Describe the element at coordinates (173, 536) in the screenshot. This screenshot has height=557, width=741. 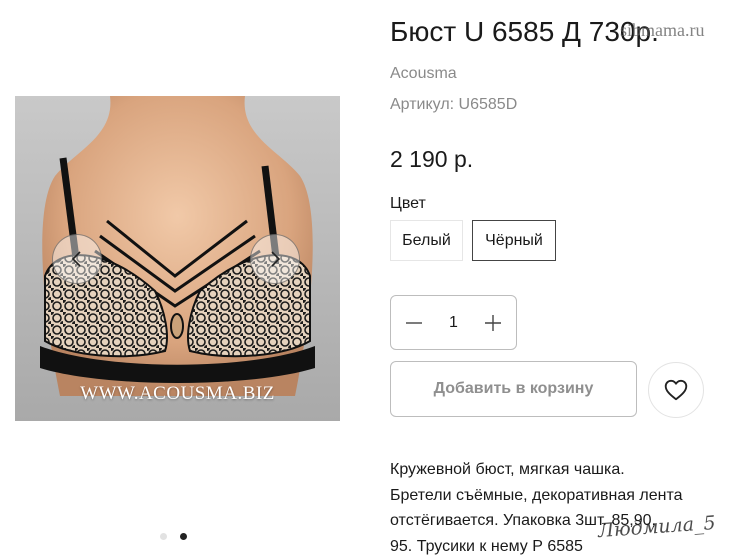
I see `gallery-pagination` at that location.